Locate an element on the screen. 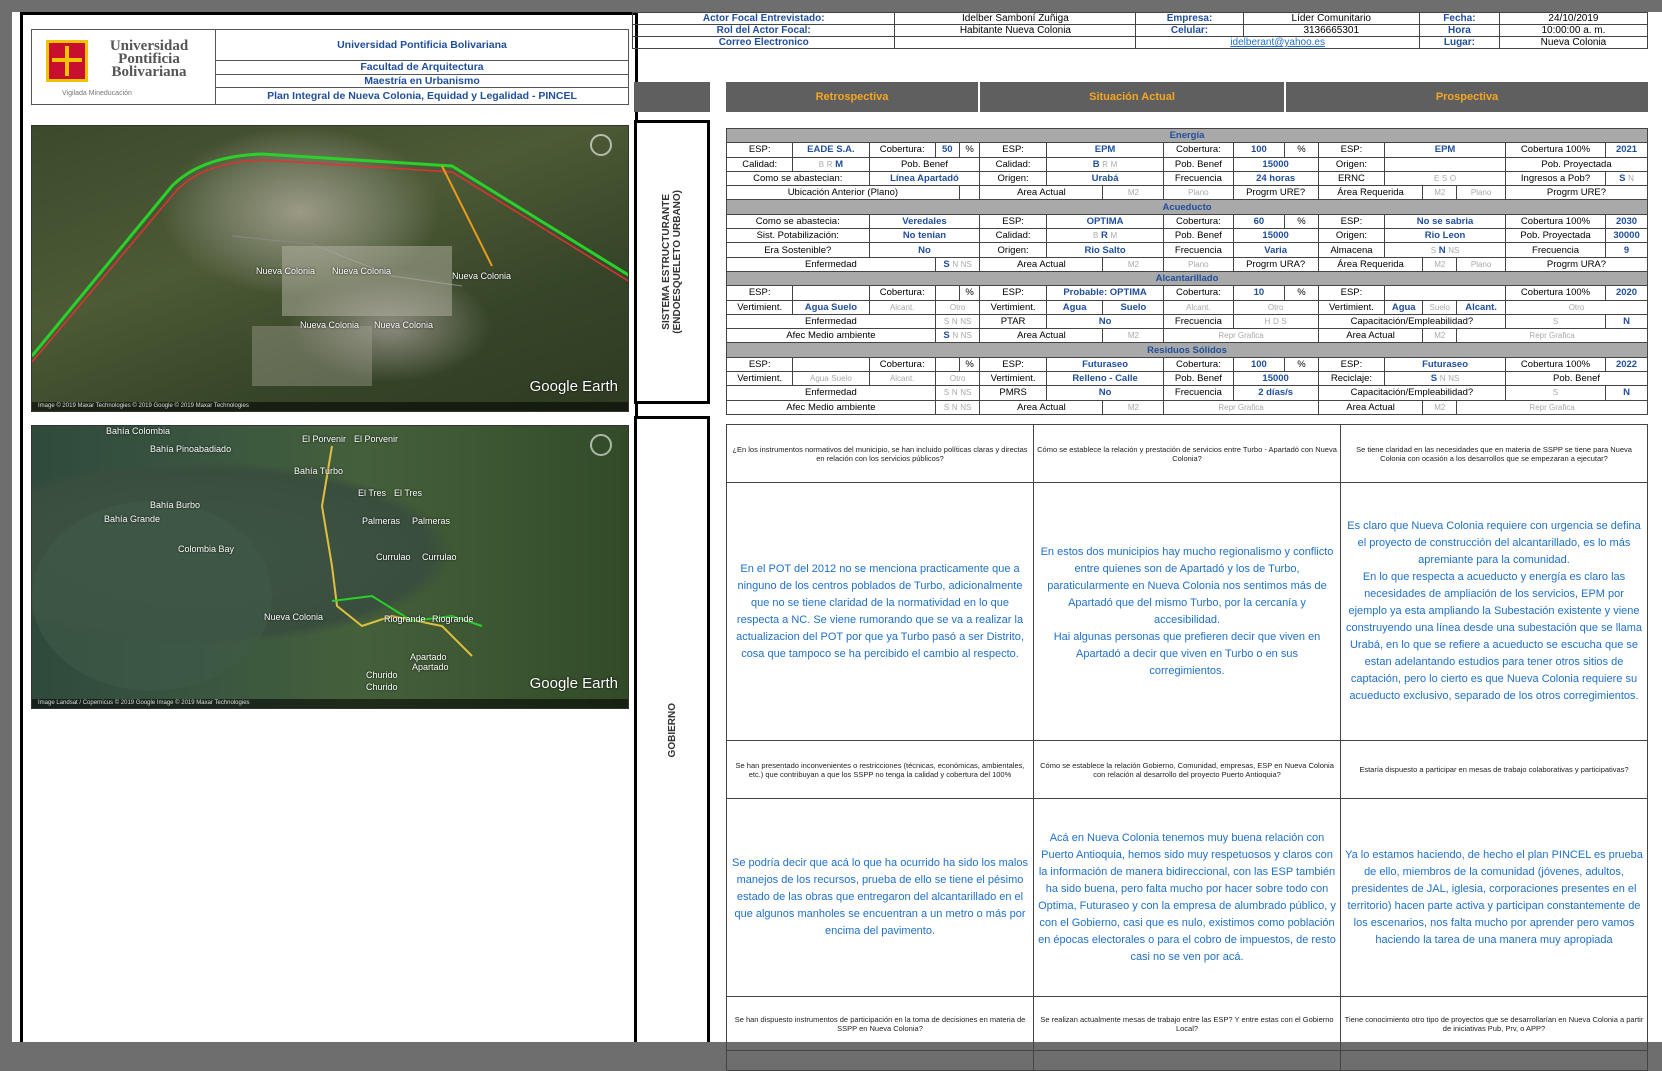  section-acueducto: Acueducto is located at coordinates (1187, 207).